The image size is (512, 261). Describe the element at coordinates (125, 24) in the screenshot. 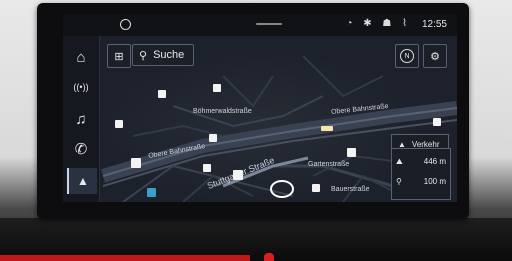

I see `car-logo-icon` at that location.